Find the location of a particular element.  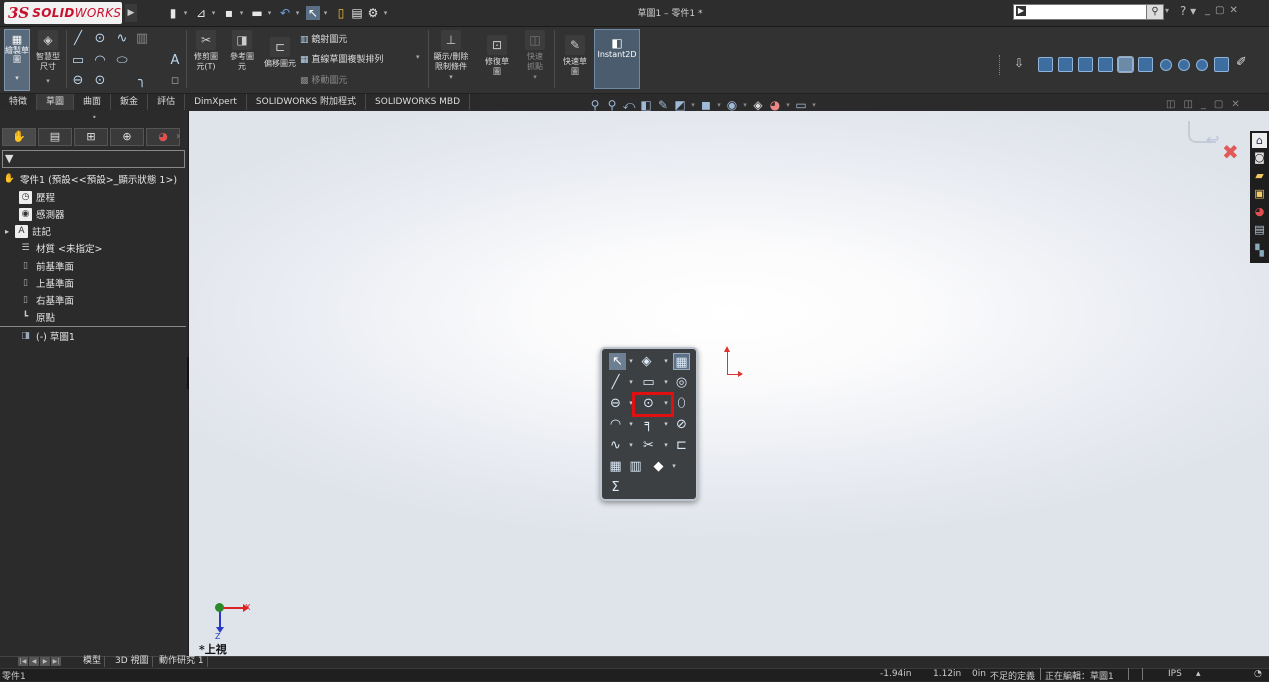

tab-addins: SOLIDWORKS 附加程式 is located at coordinates (307, 102).